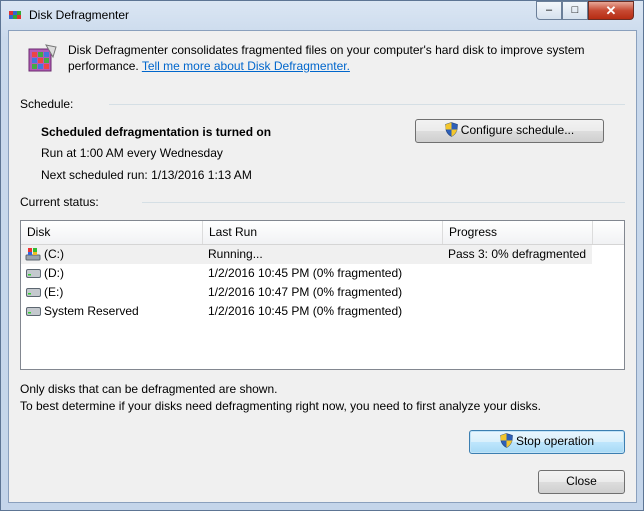 Image resolution: width=644 pixels, height=511 pixels. What do you see at coordinates (306, 254) in the screenshot?
I see `disk-row-c: (C:) Running... Pass 3: 0% defragmented` at bounding box center [306, 254].